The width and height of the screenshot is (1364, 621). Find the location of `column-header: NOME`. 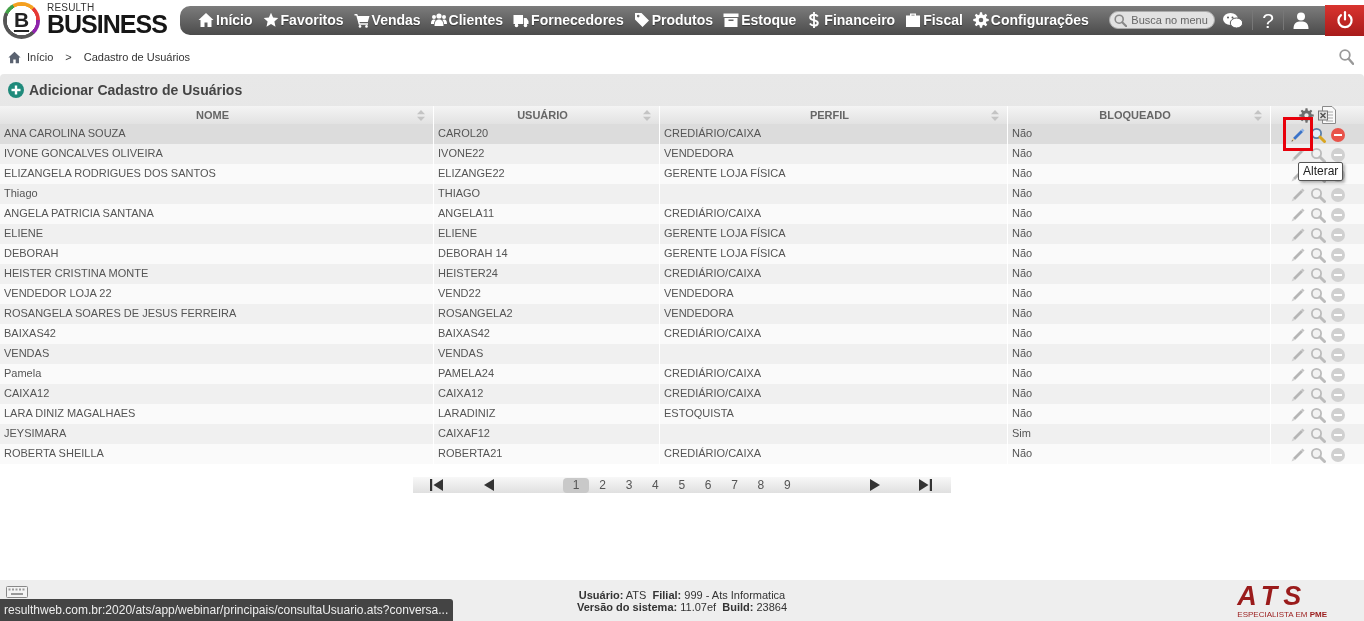

column-header: NOME is located at coordinates (212, 115).